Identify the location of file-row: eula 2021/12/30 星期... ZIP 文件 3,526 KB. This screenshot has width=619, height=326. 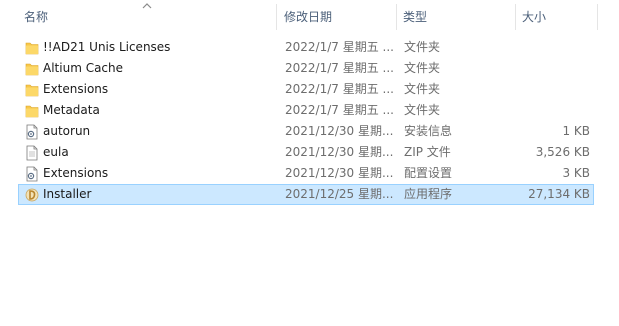
(306, 152).